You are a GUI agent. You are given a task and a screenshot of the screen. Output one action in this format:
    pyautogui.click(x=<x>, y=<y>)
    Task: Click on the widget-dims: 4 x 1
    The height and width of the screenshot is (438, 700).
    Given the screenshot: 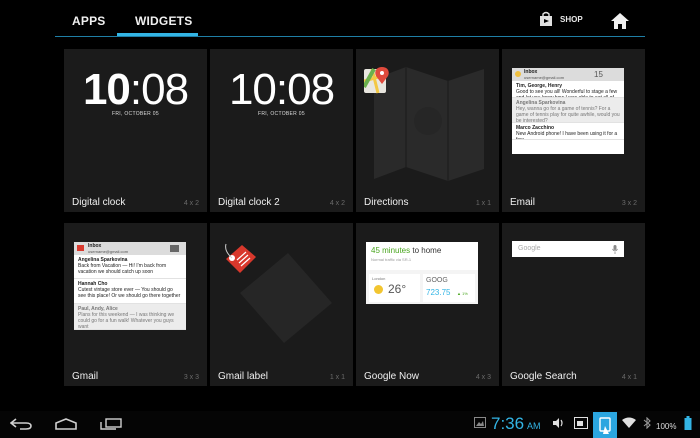 What is the action you would take?
    pyautogui.click(x=629, y=377)
    